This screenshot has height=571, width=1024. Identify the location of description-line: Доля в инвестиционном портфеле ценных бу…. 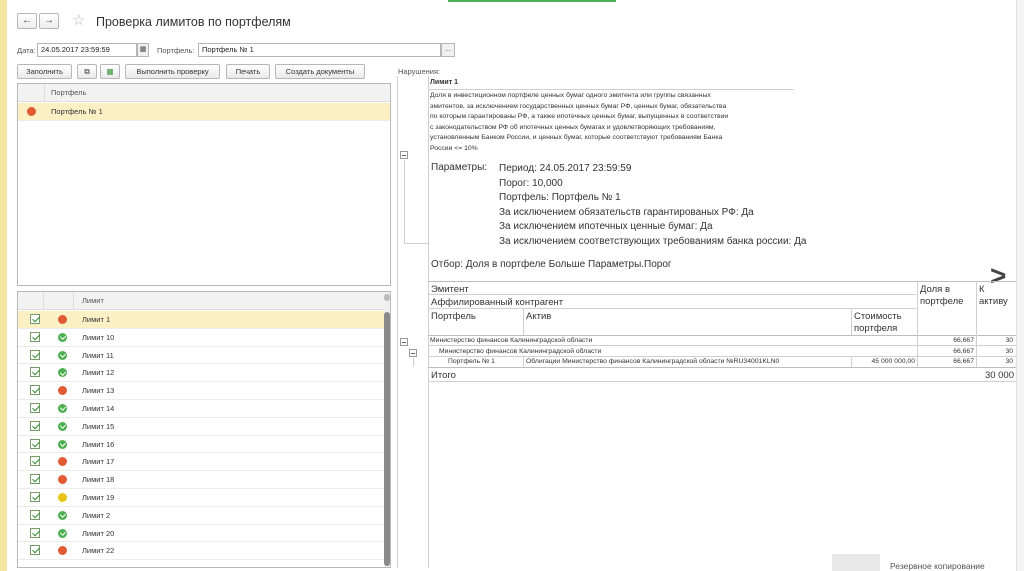
(570, 95).